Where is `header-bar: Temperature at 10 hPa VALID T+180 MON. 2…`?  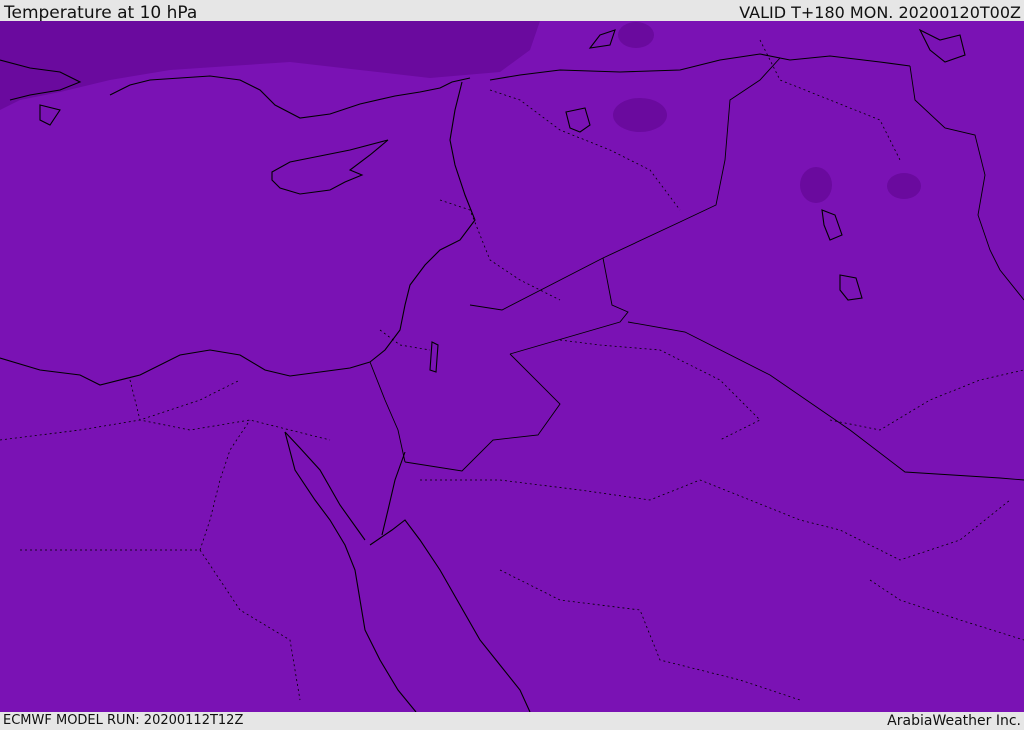
header-bar: Temperature at 10 hPa VALID T+180 MON. 2… is located at coordinates (512, 11).